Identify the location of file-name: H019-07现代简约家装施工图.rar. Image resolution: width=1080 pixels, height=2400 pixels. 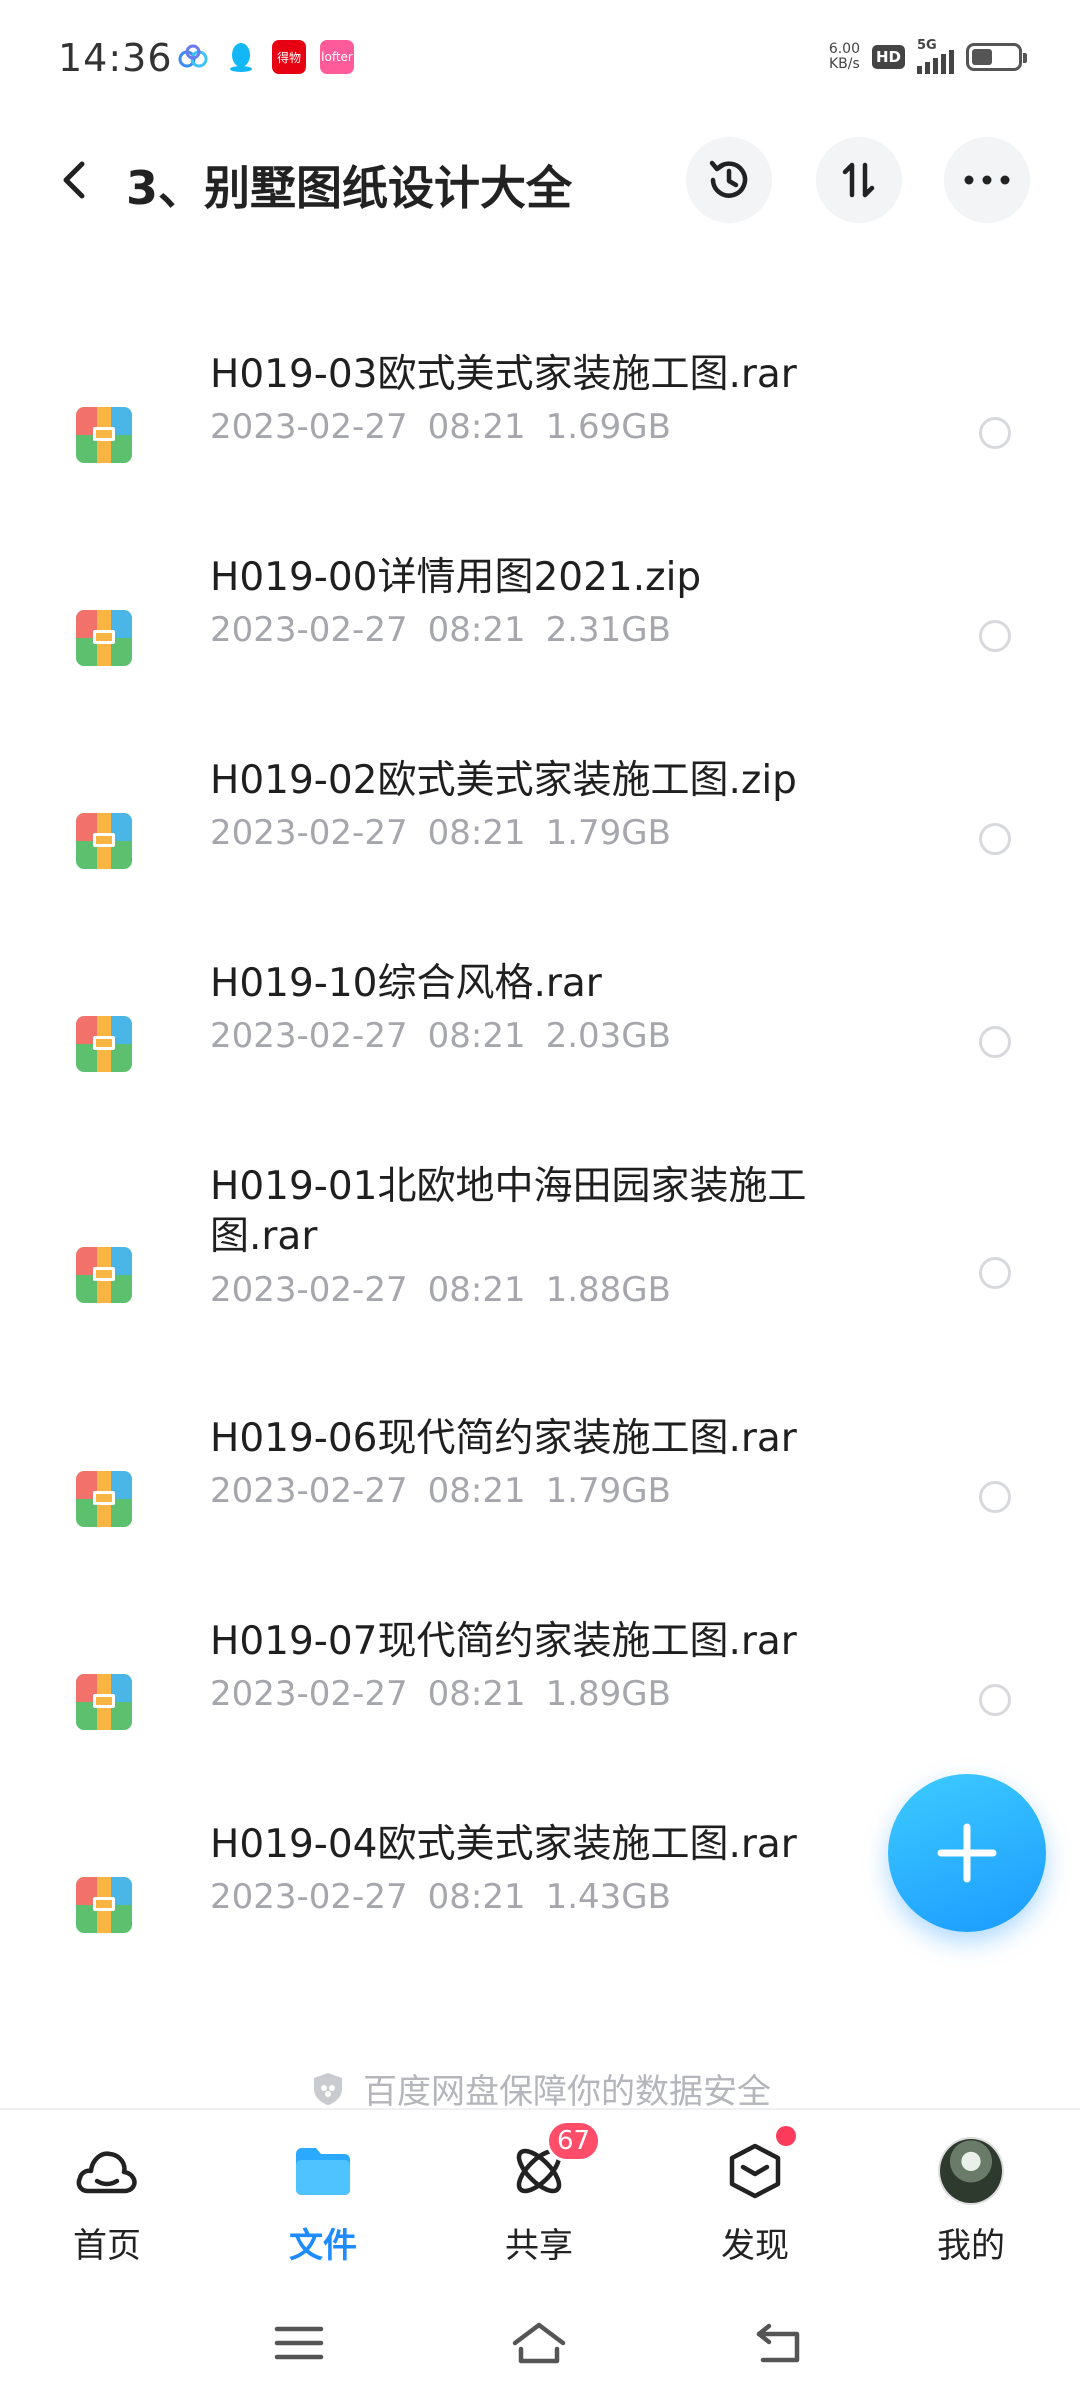
(503, 1641).